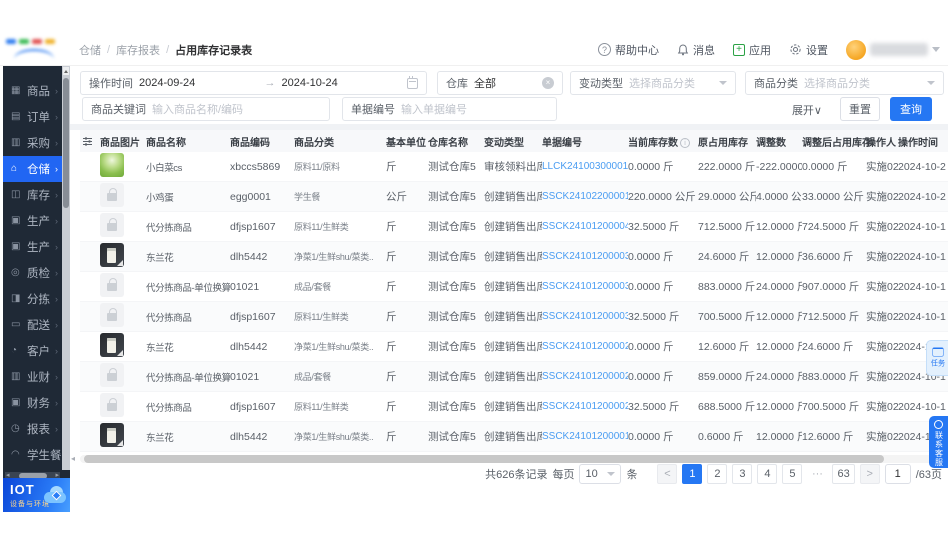 Image resolution: width=948 pixels, height=547 pixels. Describe the element at coordinates (911, 109) in the screenshot. I see `search-button: 查询` at that location.